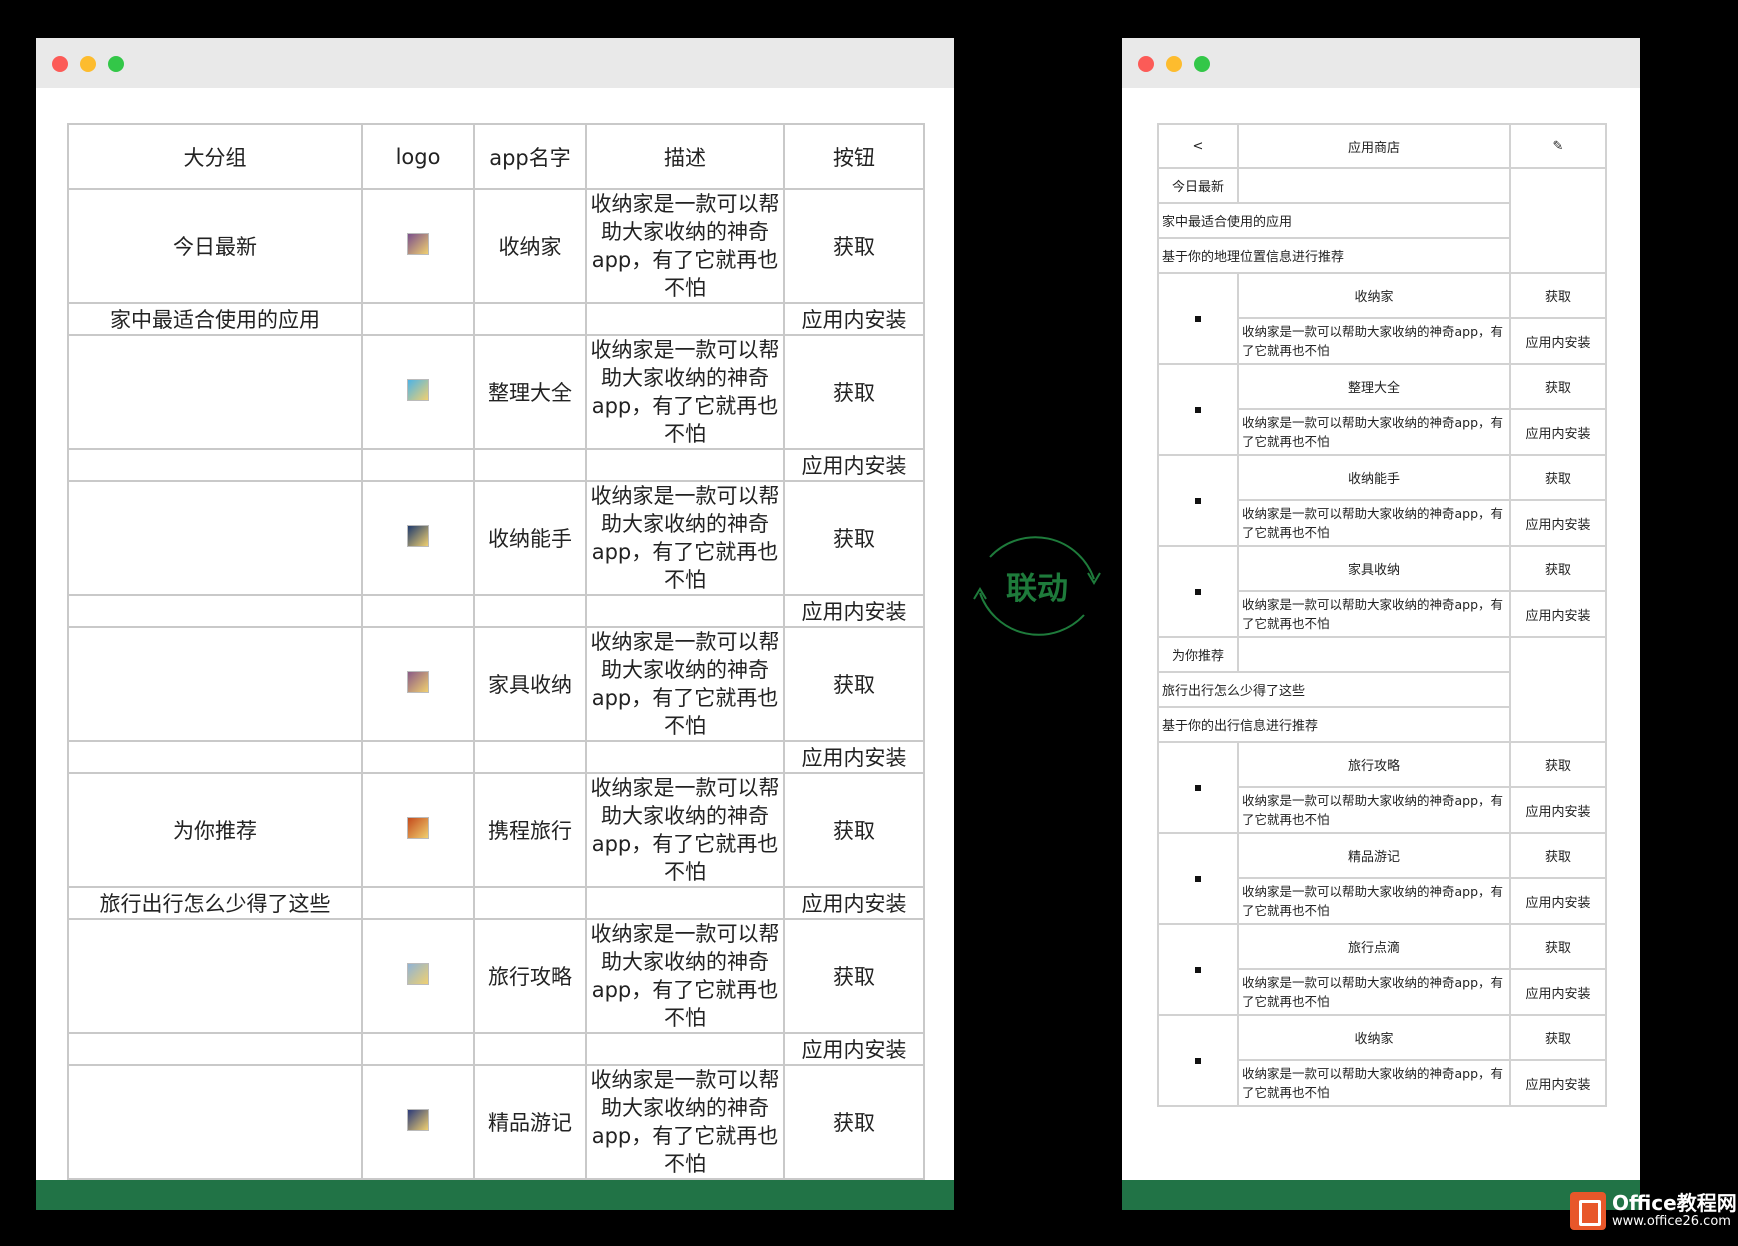  What do you see at coordinates (1381, 63) in the screenshot?
I see `title-bar` at bounding box center [1381, 63].